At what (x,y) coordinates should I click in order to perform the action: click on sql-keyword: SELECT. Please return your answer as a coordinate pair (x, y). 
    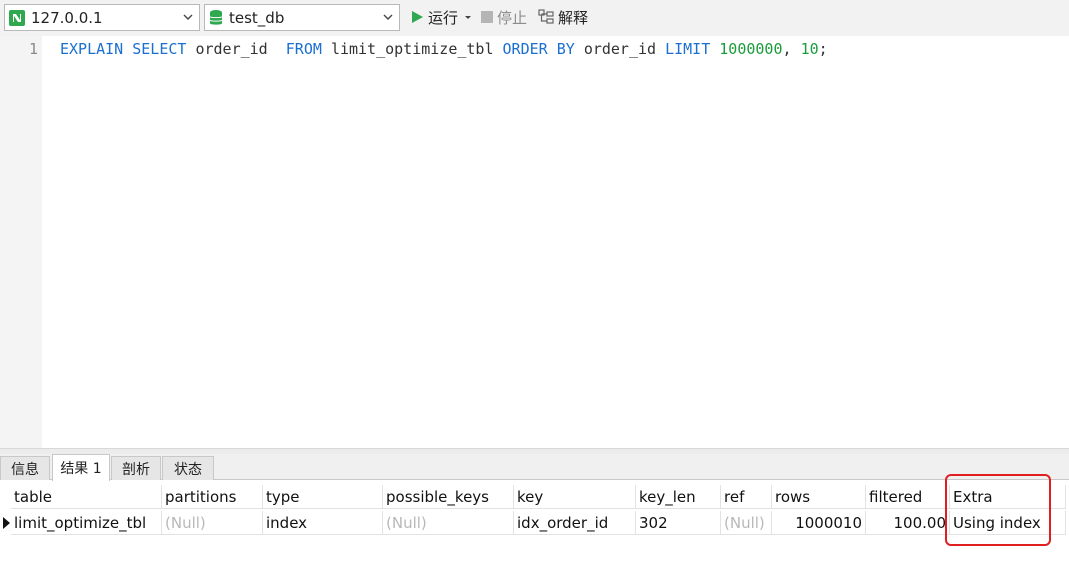
    Looking at the image, I should click on (159, 49).